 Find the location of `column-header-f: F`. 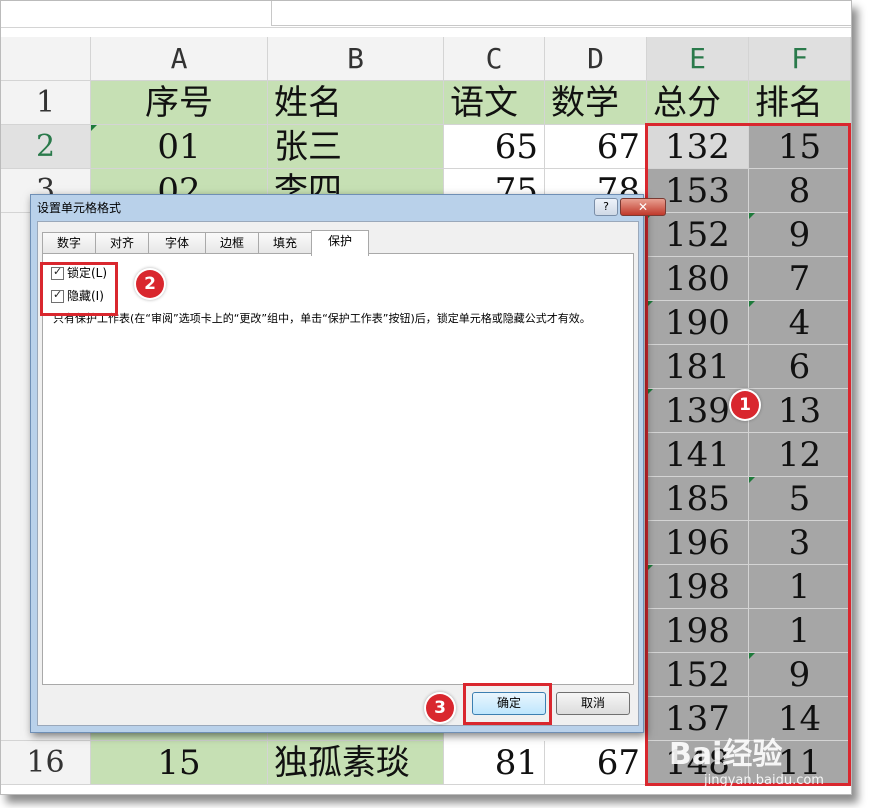

column-header-f: F is located at coordinates (800, 59).